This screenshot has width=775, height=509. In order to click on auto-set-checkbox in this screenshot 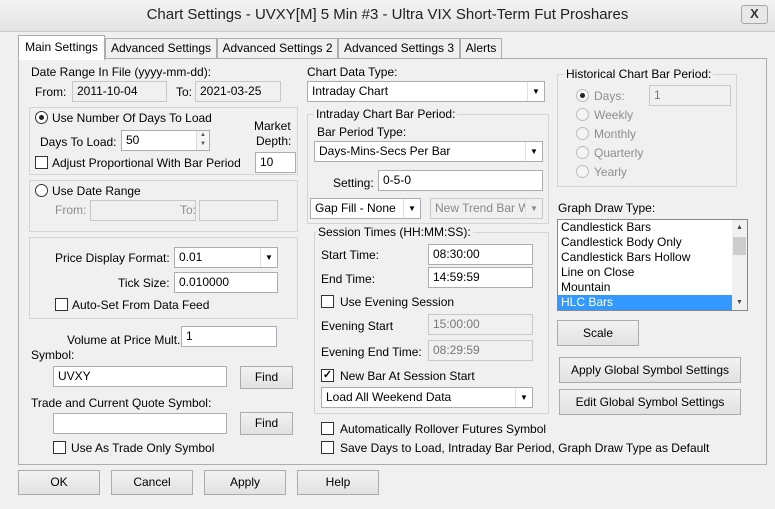, I will do `click(61, 304)`.